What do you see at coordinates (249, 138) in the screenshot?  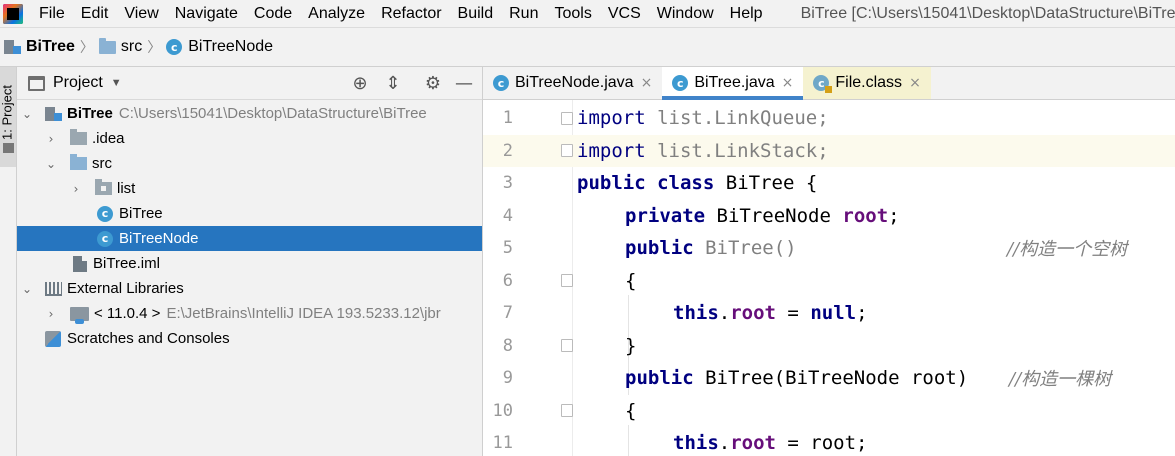 I see `tree-item-idea: › .idea` at bounding box center [249, 138].